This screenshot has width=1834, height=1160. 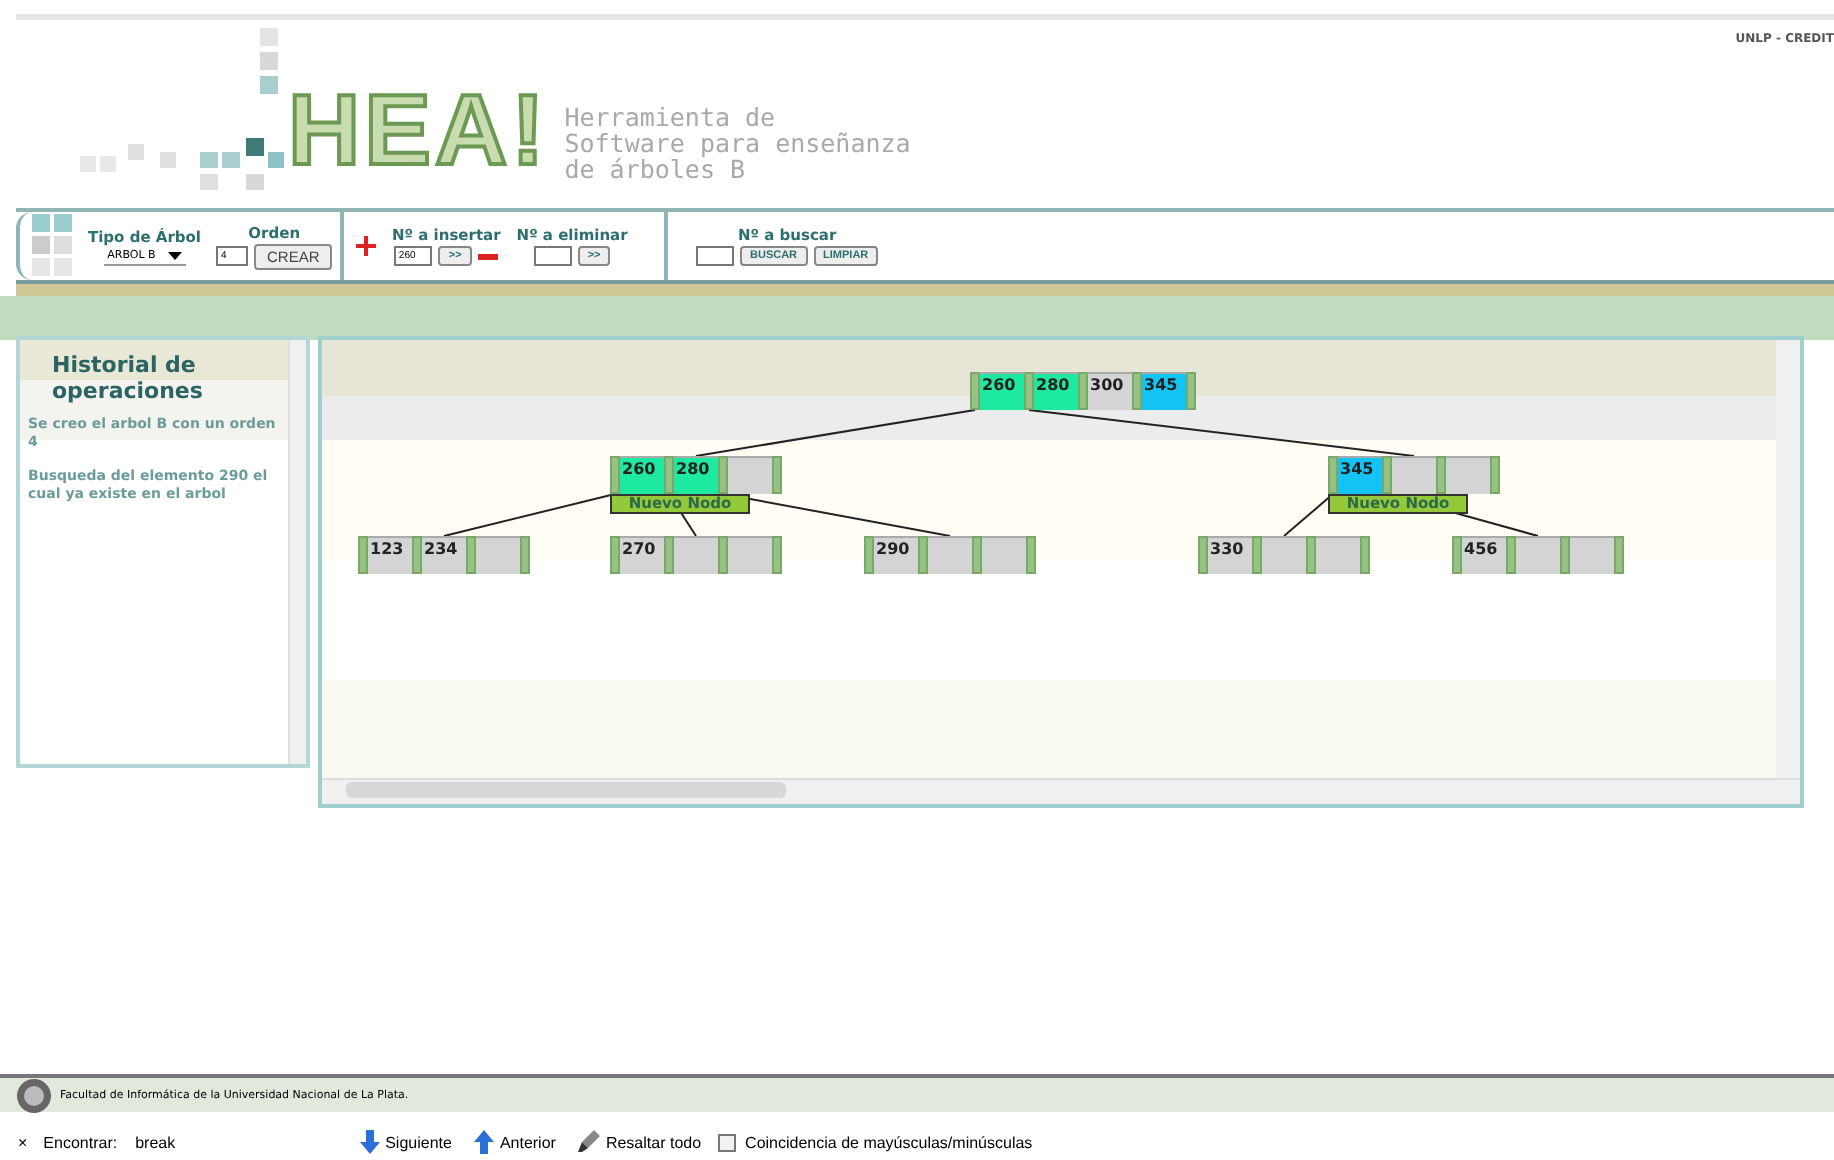 What do you see at coordinates (1484, 555) in the screenshot?
I see `key-cell: 456` at bounding box center [1484, 555].